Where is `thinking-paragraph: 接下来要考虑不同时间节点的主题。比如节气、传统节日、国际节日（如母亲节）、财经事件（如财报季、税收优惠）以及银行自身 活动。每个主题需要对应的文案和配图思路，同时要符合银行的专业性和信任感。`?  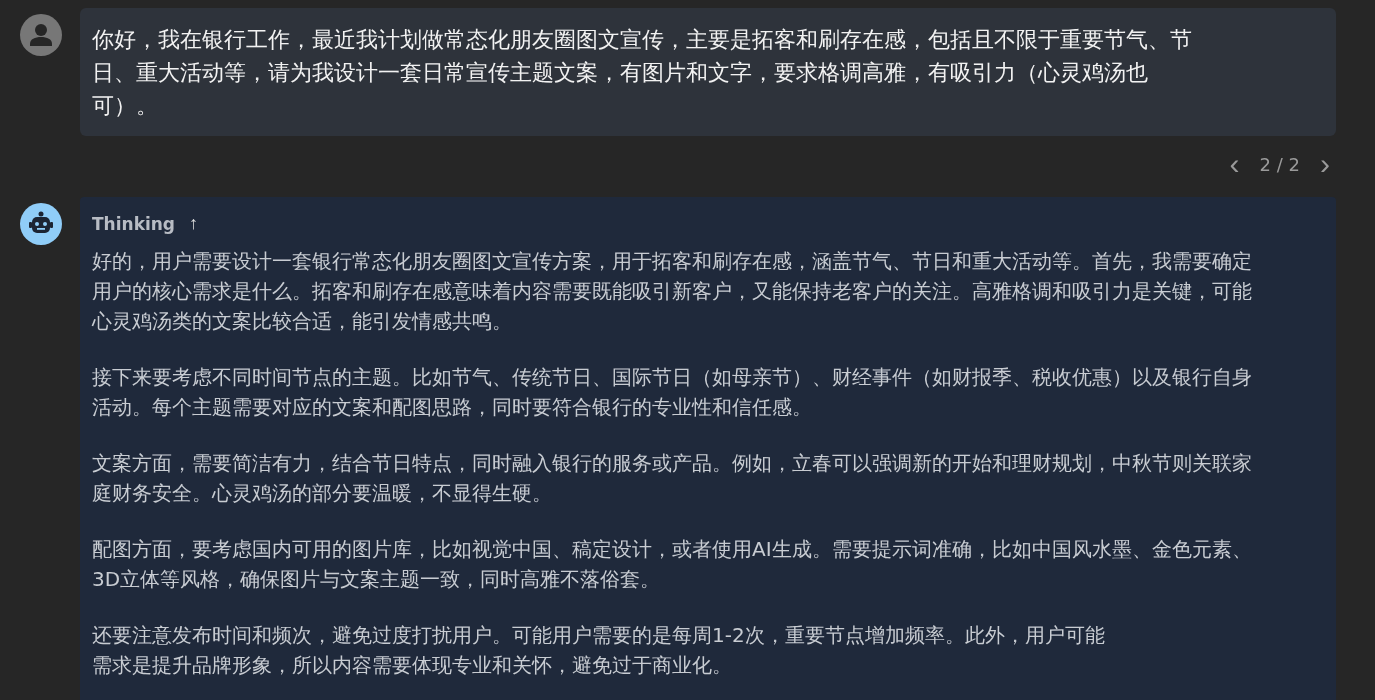
thinking-paragraph: 接下来要考虑不同时间节点的主题。比如节气、传统节日、国际节日（如母亲节）、财经事件（如财报季、税收优惠）以及银行自身 活动。每个主题需要对应的文案和配图思路，同时要符合银行的专业性和信任感。 is located at coordinates (672, 392).